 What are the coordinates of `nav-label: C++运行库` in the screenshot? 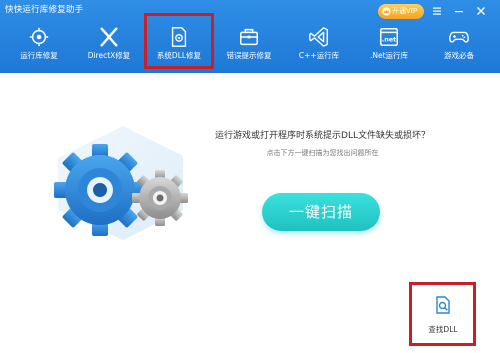 It's located at (319, 55).